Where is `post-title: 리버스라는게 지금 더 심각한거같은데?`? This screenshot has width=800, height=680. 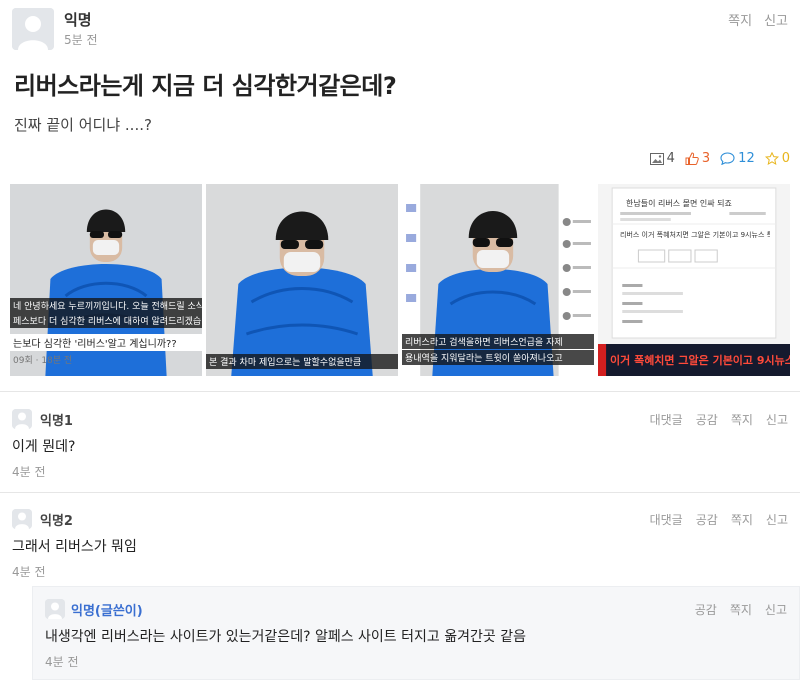 post-title: 리버스라는게 지금 더 심각한거같은데? is located at coordinates (205, 86).